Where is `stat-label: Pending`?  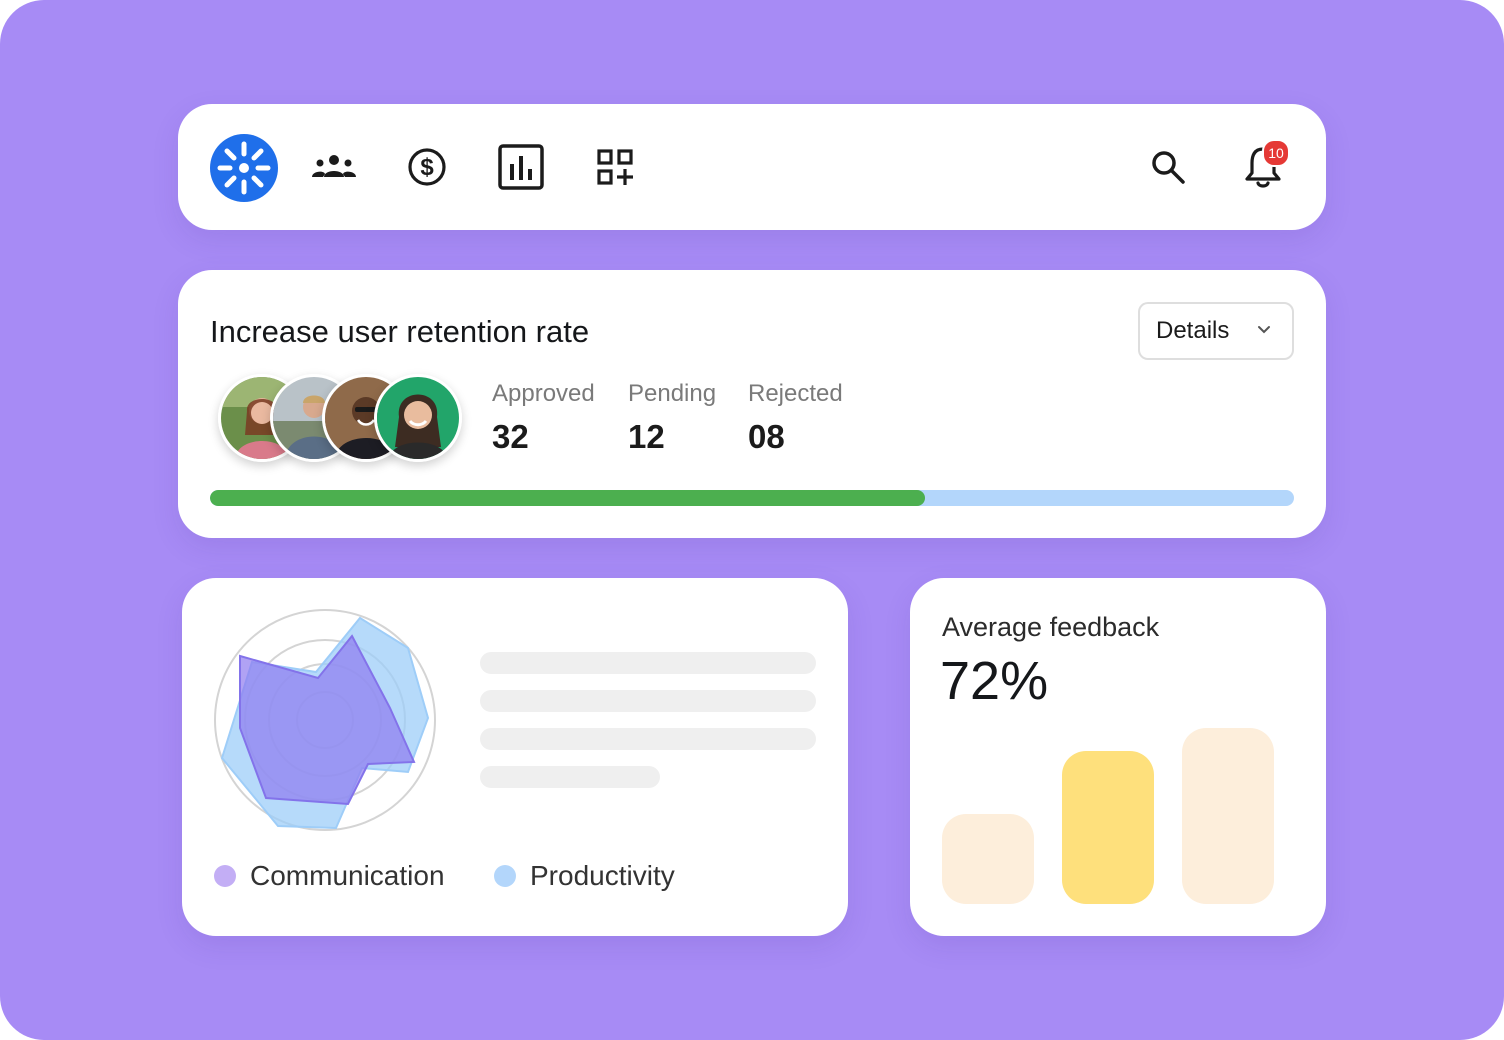
stat-label: Pending is located at coordinates (672, 393).